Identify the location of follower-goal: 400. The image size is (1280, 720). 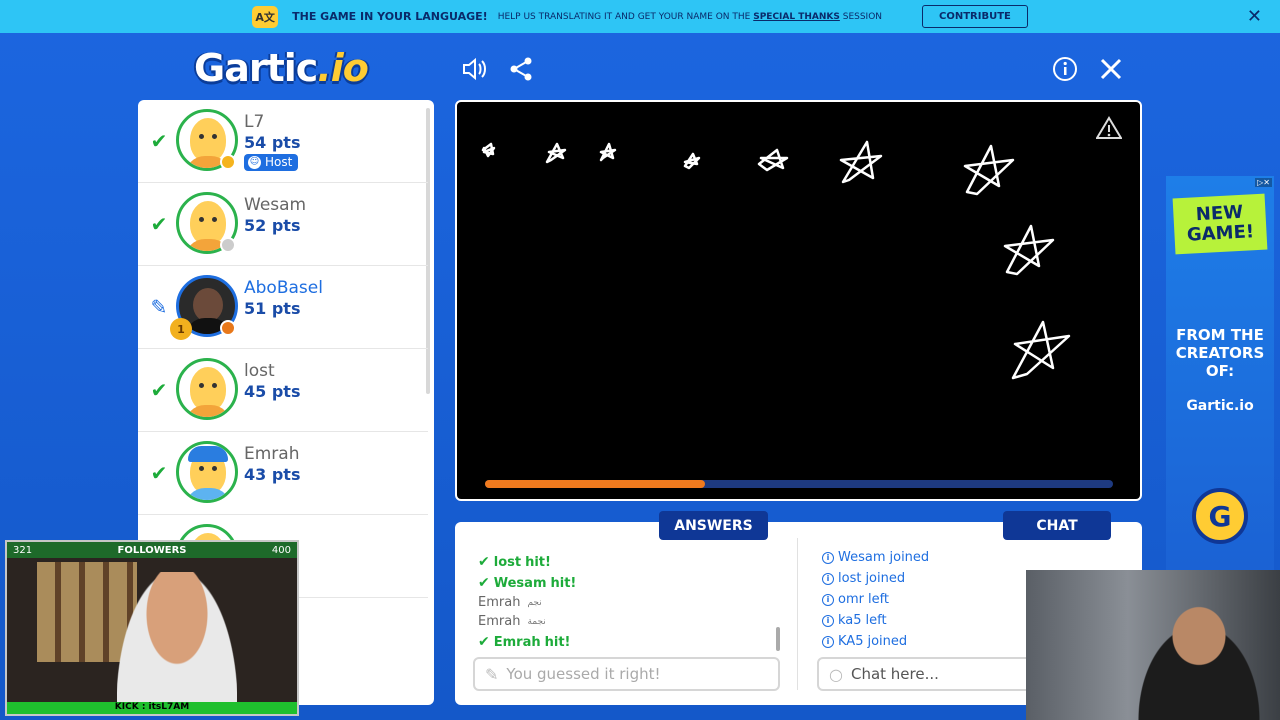
(281, 550).